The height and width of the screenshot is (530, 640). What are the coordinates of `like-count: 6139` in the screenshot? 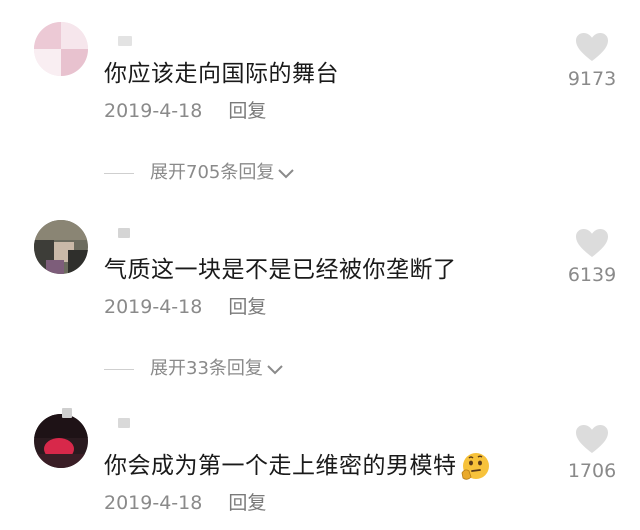 It's located at (592, 275).